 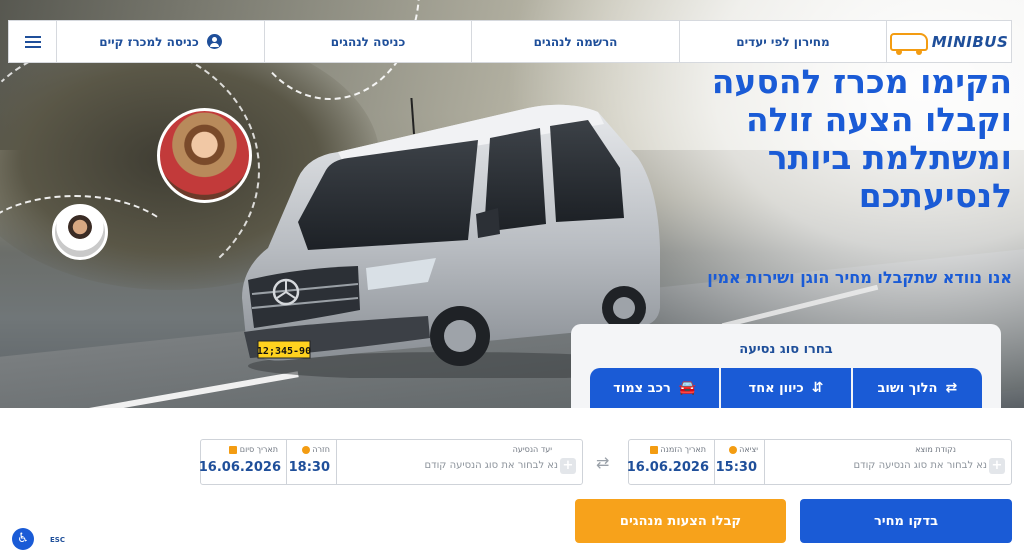 I want to click on price-by-destination-link: מחירון לפי יעדים, so click(x=783, y=41).